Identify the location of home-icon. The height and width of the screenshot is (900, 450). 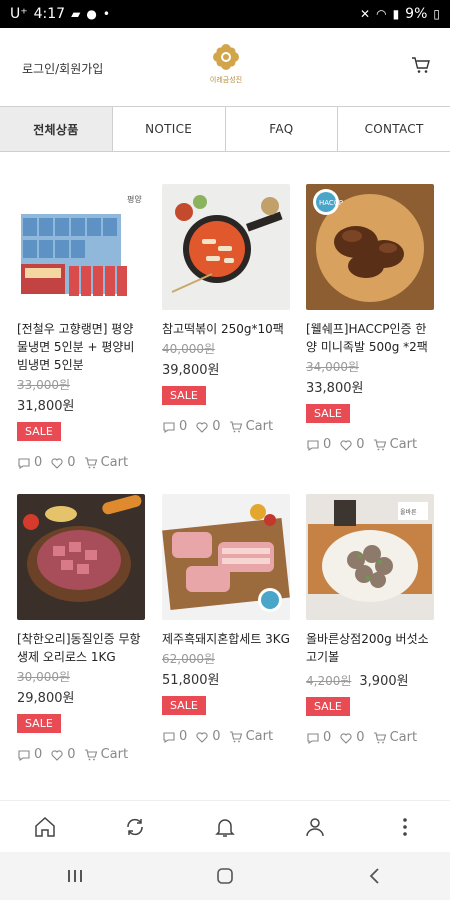
(45, 827).